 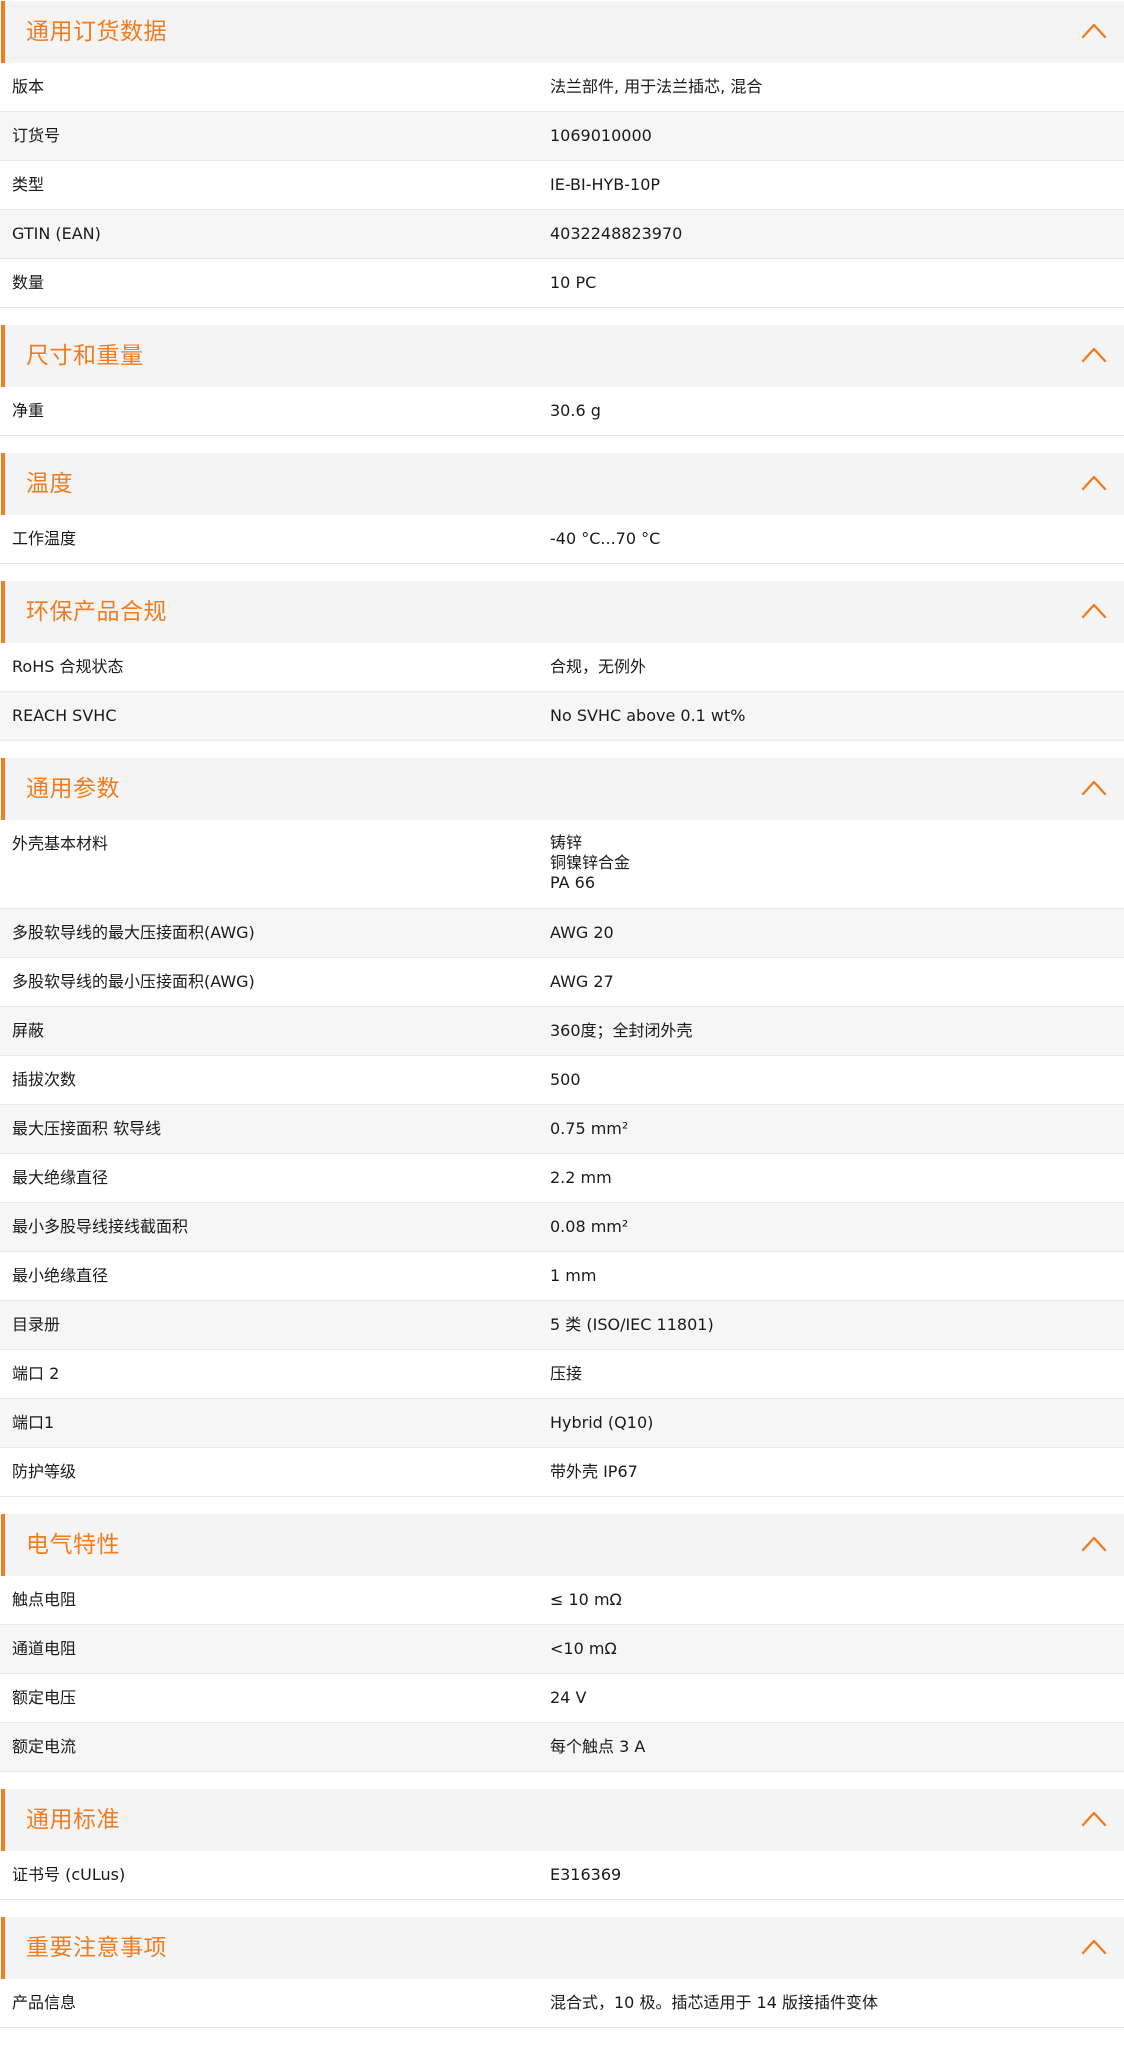 I want to click on spec-value: AWG 20, so click(x=582, y=932).